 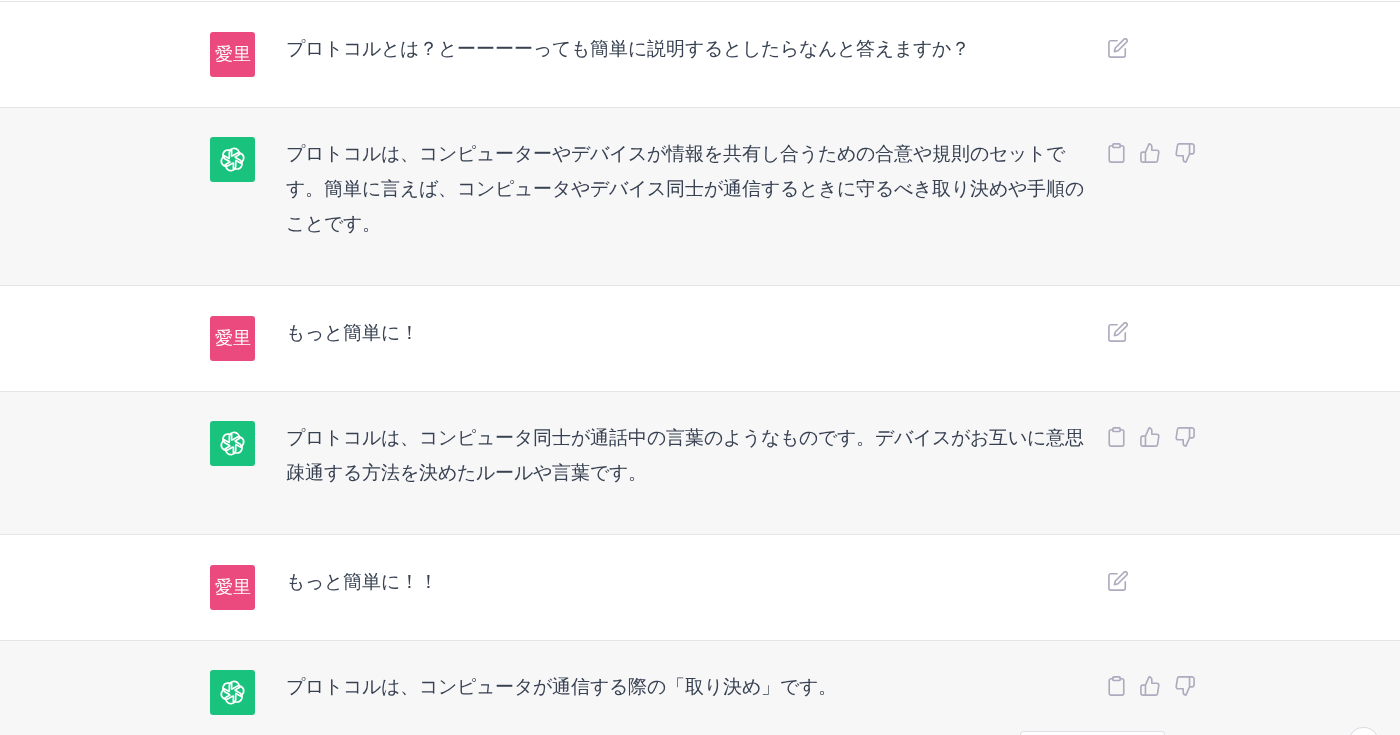 I want to click on message-text: もっと簡単に！！, so click(x=362, y=582).